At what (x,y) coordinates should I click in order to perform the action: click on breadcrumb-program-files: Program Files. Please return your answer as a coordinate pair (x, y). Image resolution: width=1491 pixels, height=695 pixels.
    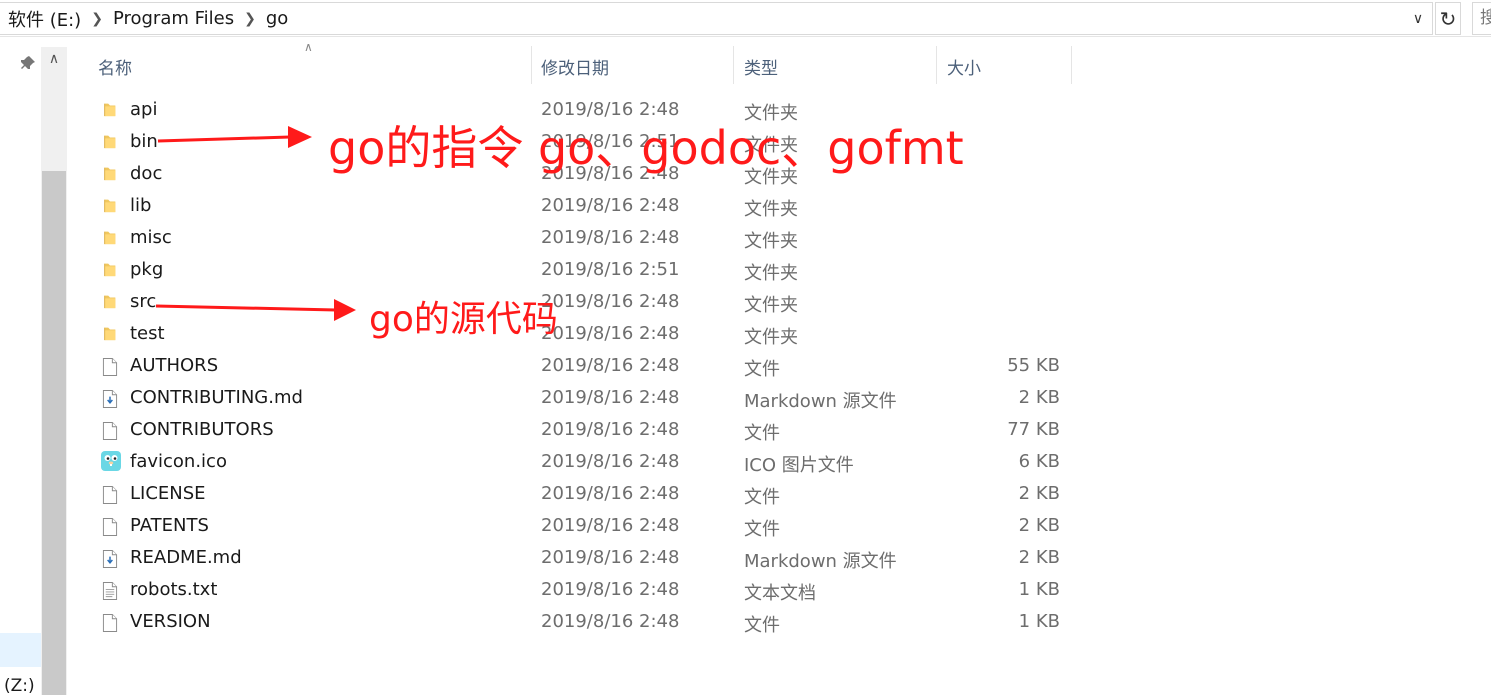
    Looking at the image, I should click on (173, 18).